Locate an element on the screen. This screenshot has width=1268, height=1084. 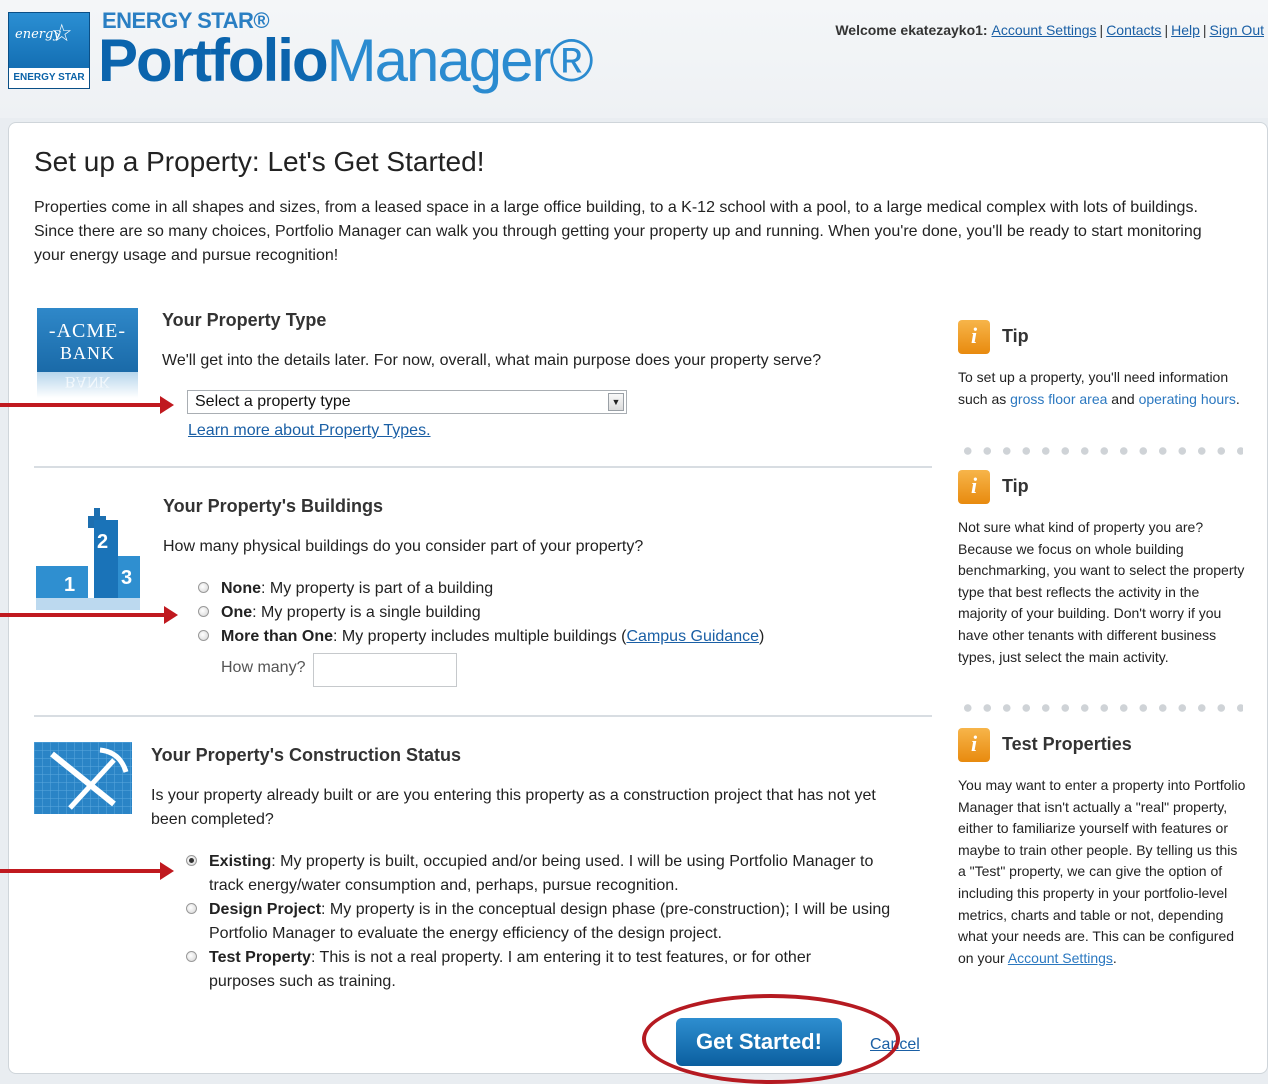
construction-image is located at coordinates (83, 778).